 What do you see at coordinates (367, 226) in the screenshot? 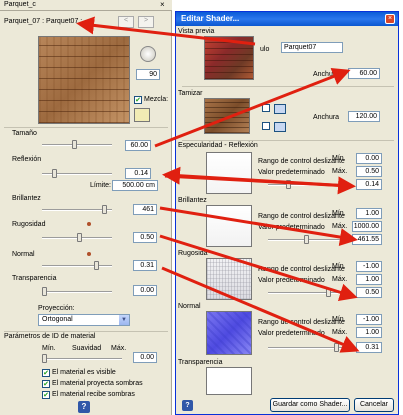
I see `bri-max-field: 1000.00` at bounding box center [367, 226].